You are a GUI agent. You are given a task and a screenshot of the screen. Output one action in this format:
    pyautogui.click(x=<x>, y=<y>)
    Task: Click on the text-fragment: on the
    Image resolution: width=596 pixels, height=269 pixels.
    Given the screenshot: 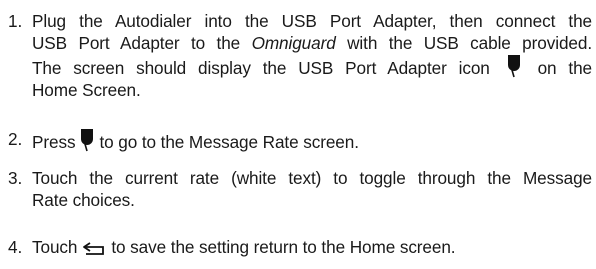 What is the action you would take?
    pyautogui.click(x=565, y=68)
    